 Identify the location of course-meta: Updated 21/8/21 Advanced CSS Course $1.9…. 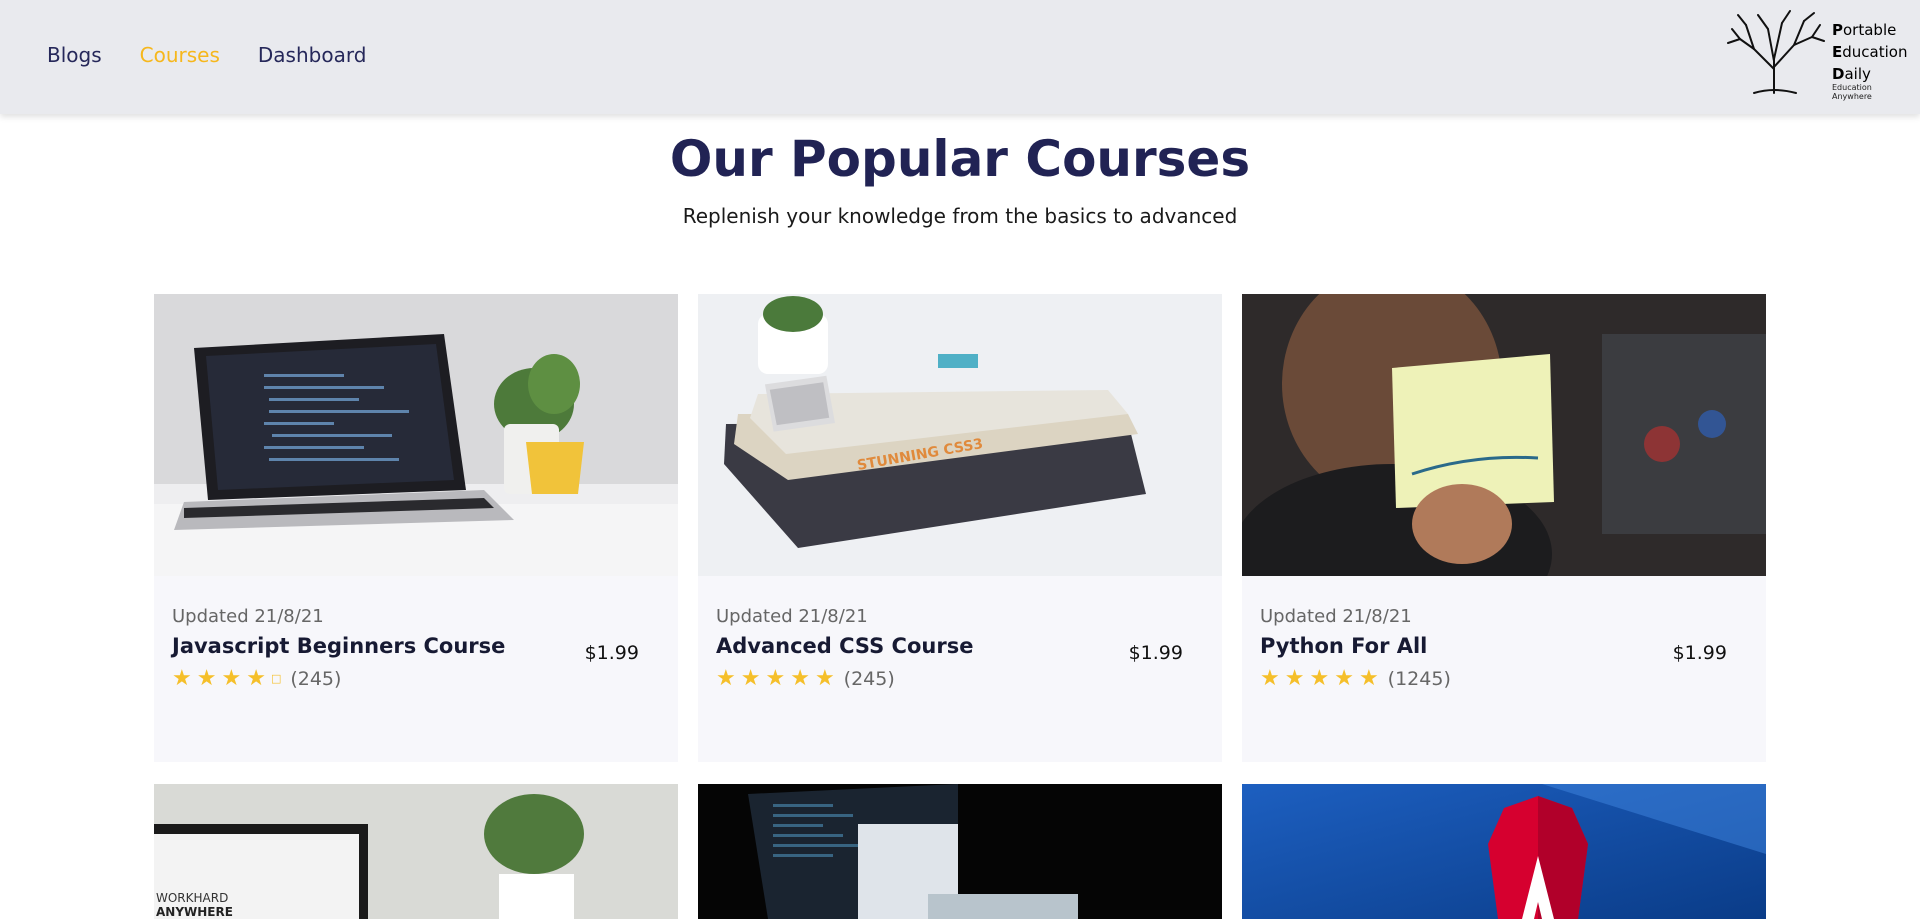
(960, 669).